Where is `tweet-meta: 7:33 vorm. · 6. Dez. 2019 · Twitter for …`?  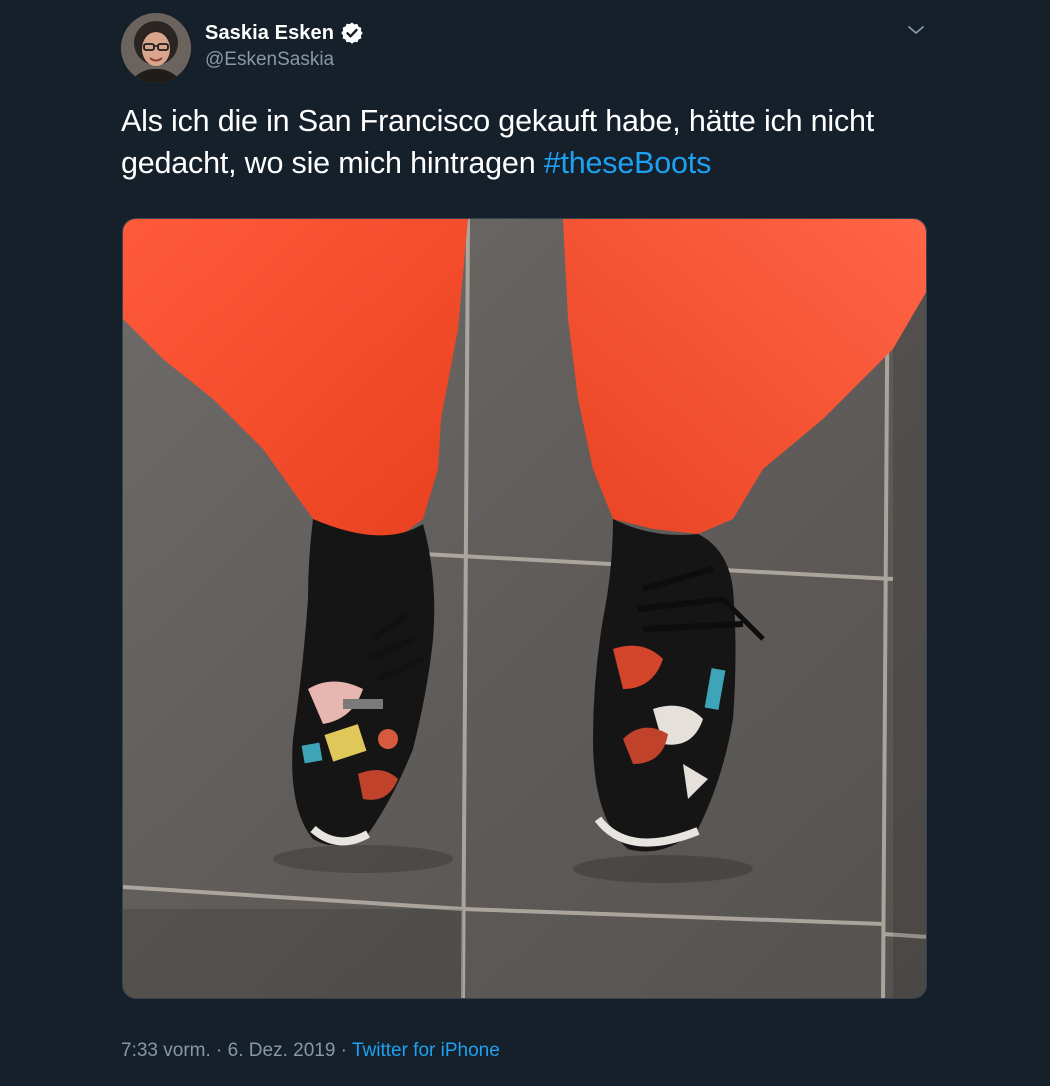
tweet-meta: 7:33 vorm. · 6. Dez. 2019 · Twitter for … is located at coordinates (310, 1051).